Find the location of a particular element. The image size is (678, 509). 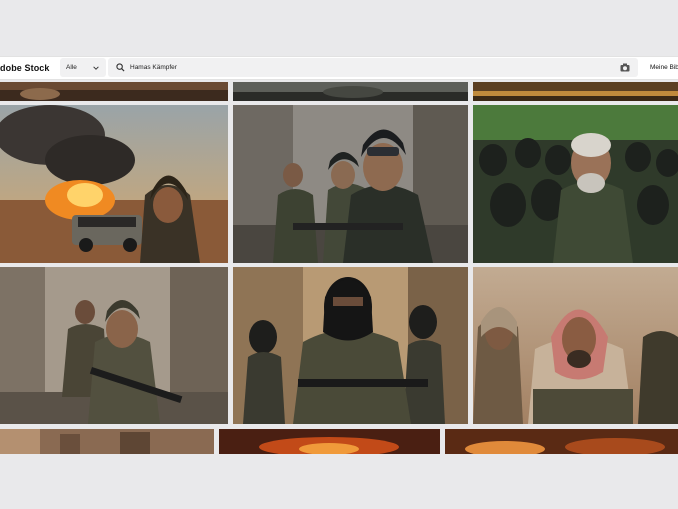

adobe-stock-logo: dobe Stock is located at coordinates (25, 68).